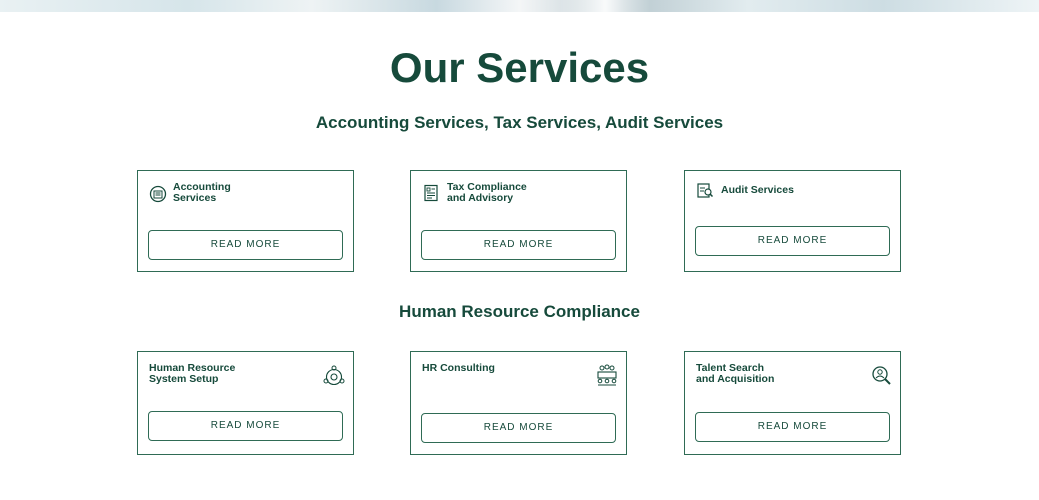 Image resolution: width=1039 pixels, height=500 pixels. I want to click on card-title: Human Resource System Setup, so click(192, 373).